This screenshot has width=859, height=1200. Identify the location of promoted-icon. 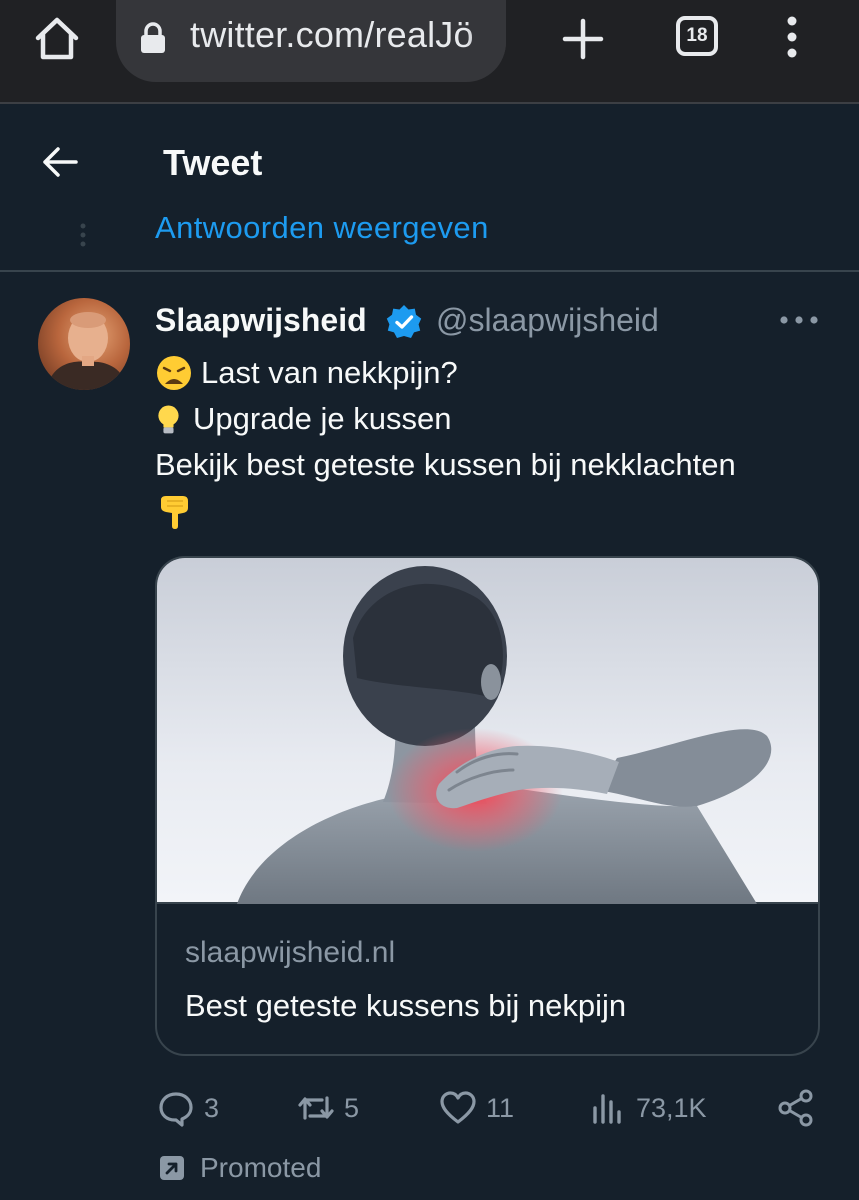
(172, 1168).